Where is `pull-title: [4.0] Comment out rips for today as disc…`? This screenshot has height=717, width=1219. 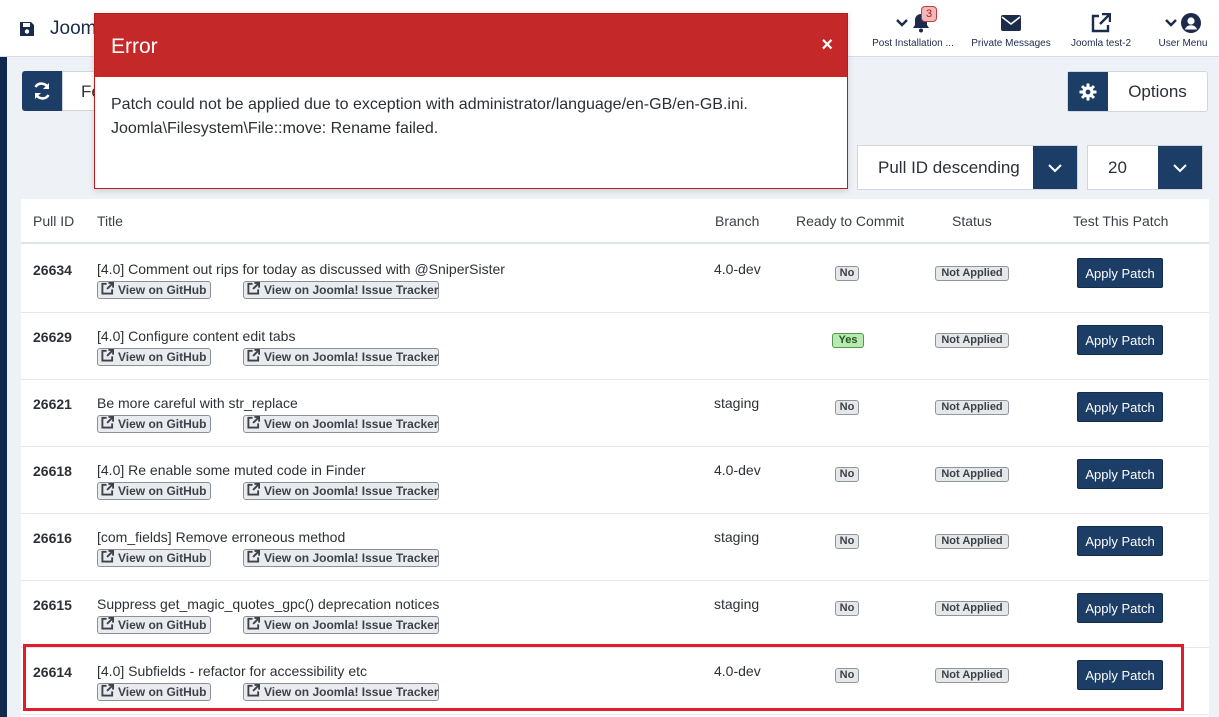
pull-title: [4.0] Comment out rips for today as disc… is located at coordinates (301, 269).